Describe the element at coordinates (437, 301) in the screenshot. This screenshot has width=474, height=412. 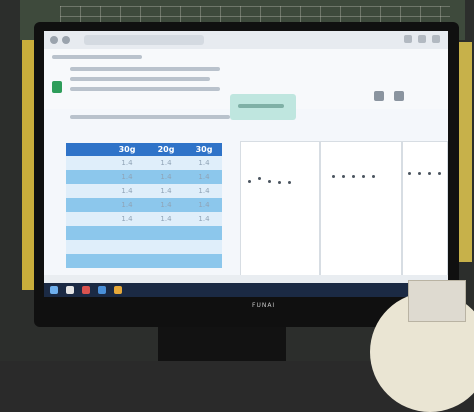
I see `measuring-device` at that location.